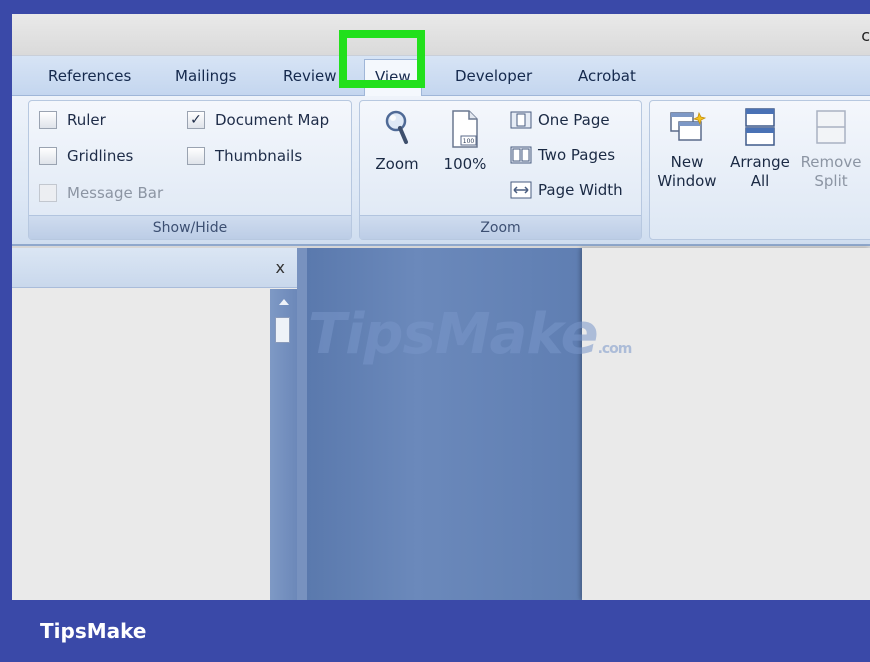 The width and height of the screenshot is (870, 662). I want to click on new-window-icon, so click(688, 126).